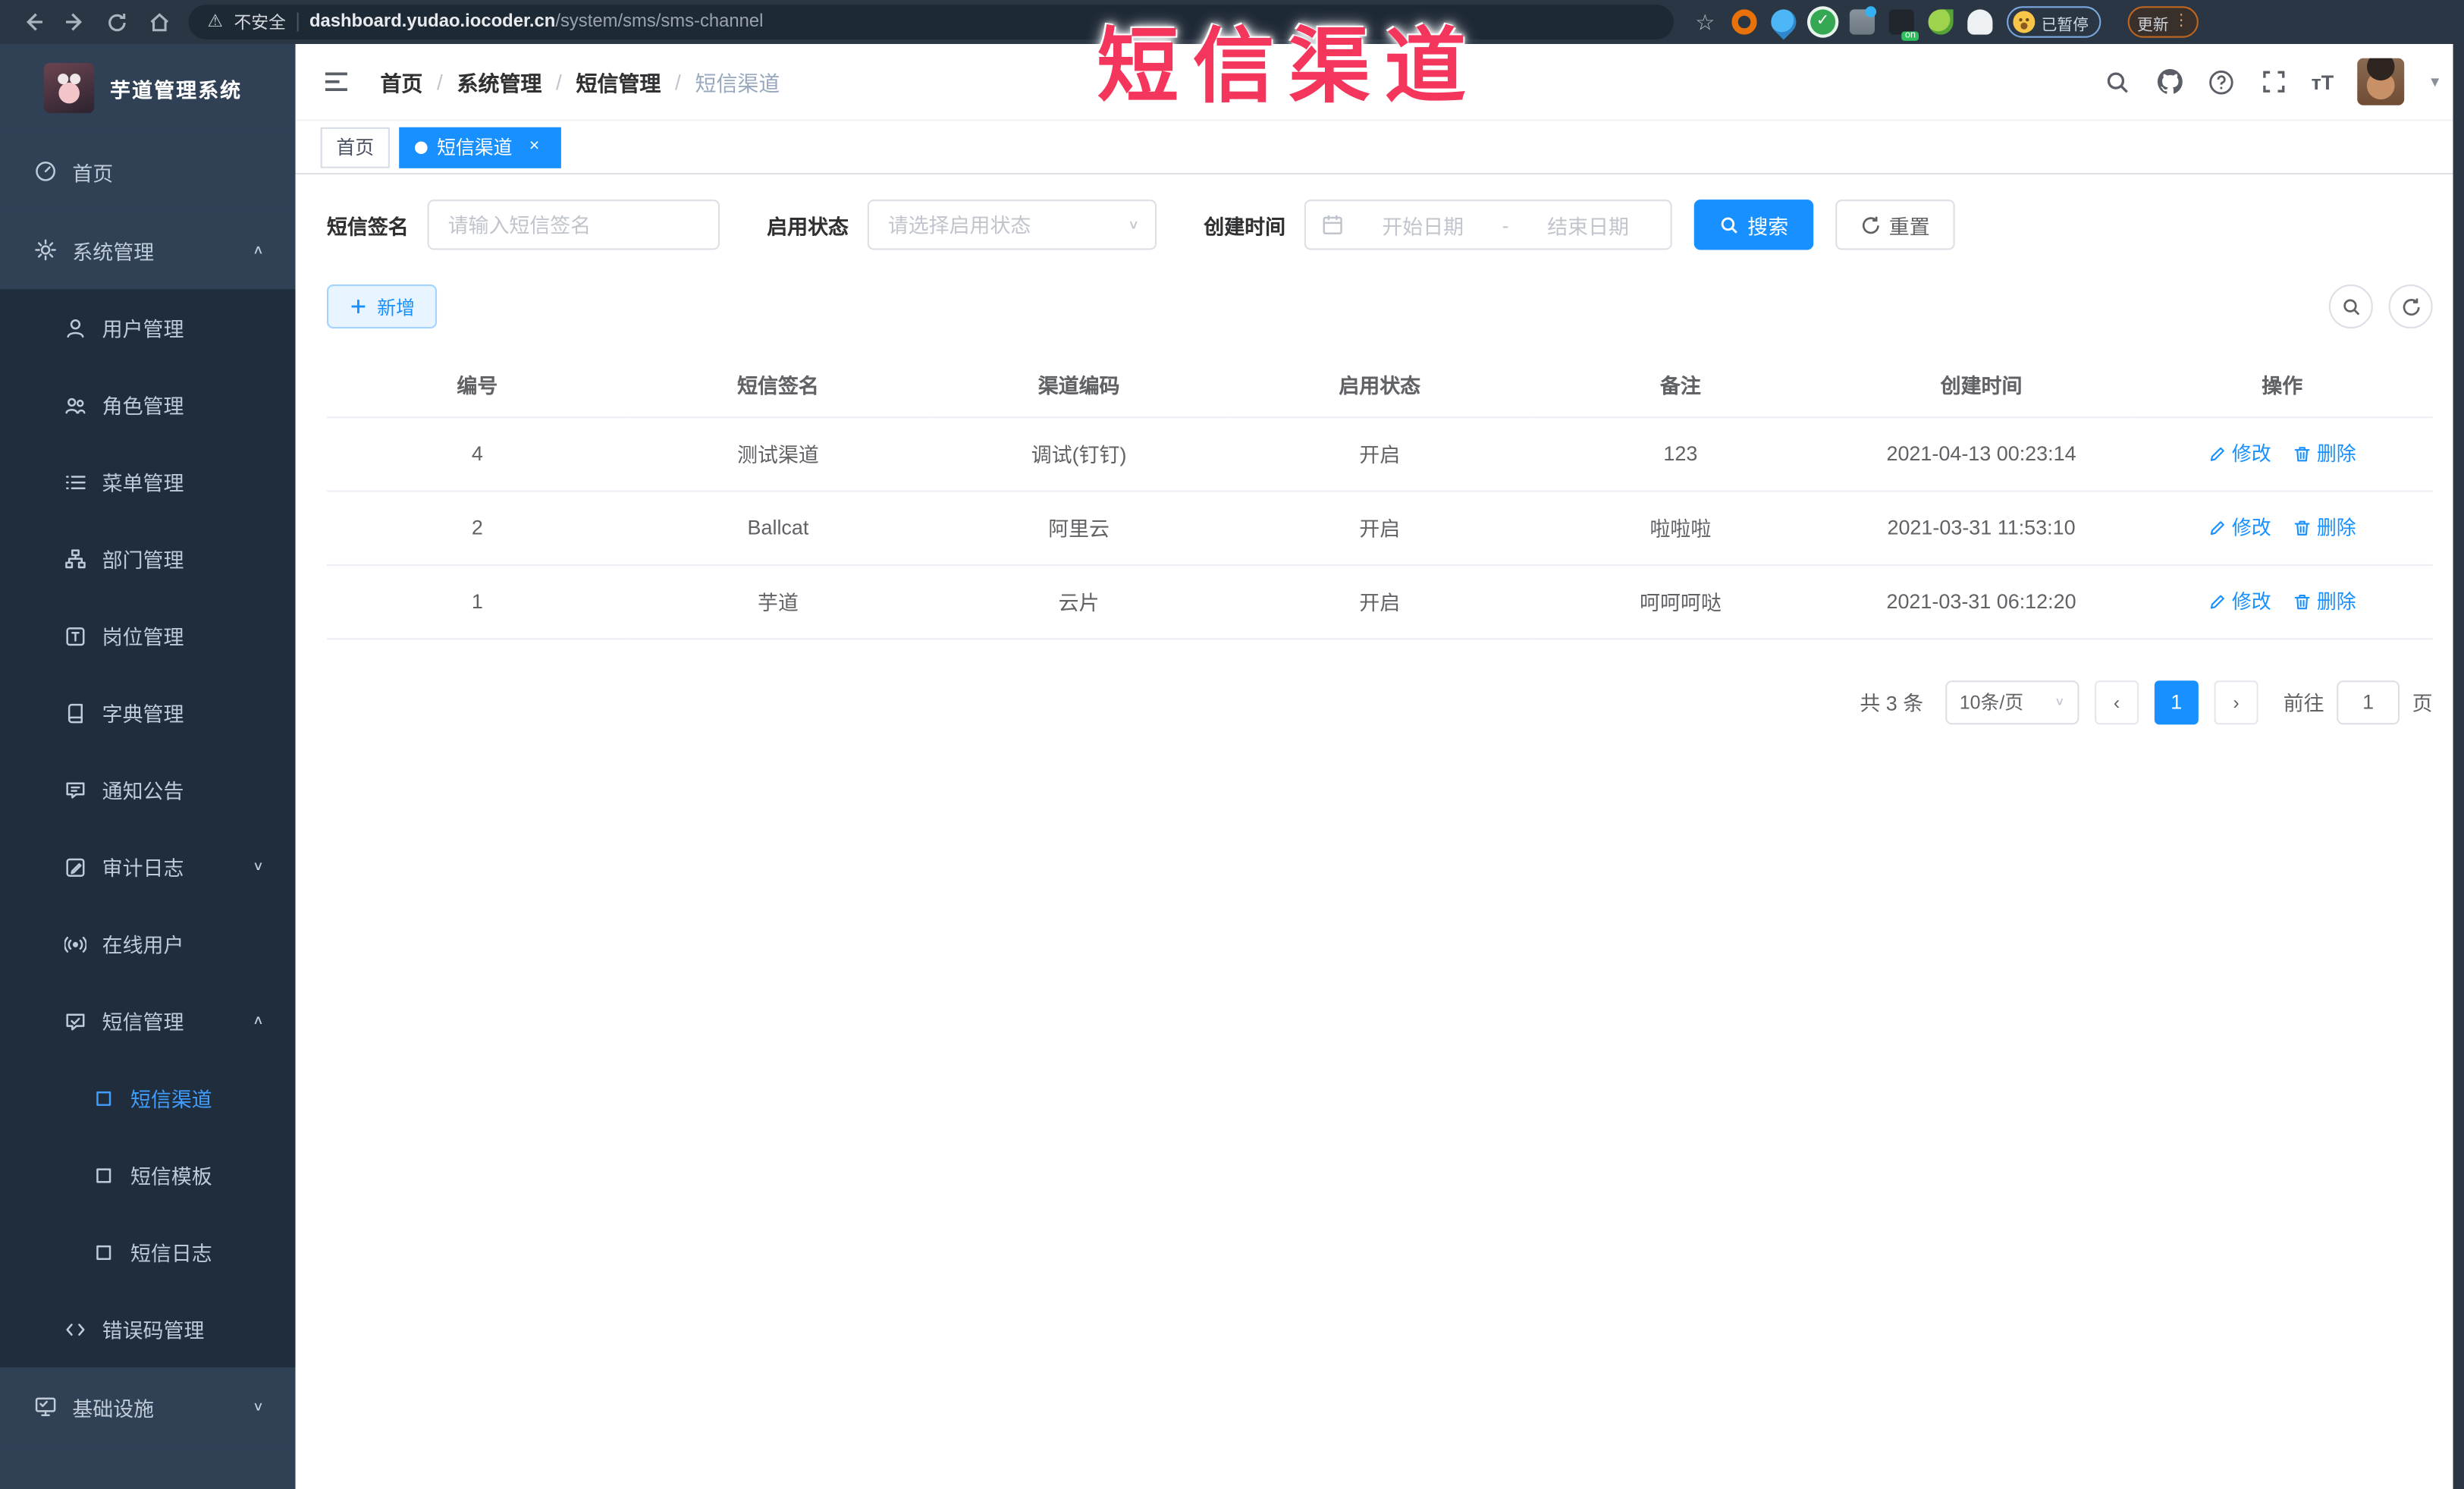  What do you see at coordinates (382, 306) in the screenshot?
I see `add-button: 新增` at bounding box center [382, 306].